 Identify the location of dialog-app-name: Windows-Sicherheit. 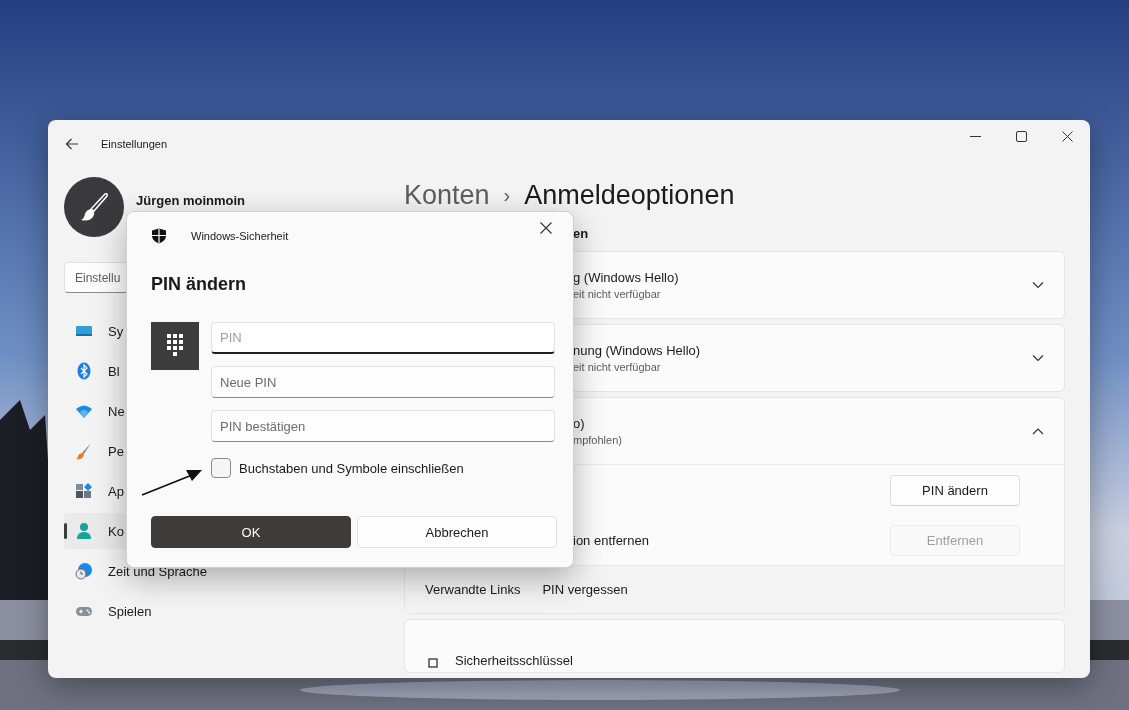
(240, 236).